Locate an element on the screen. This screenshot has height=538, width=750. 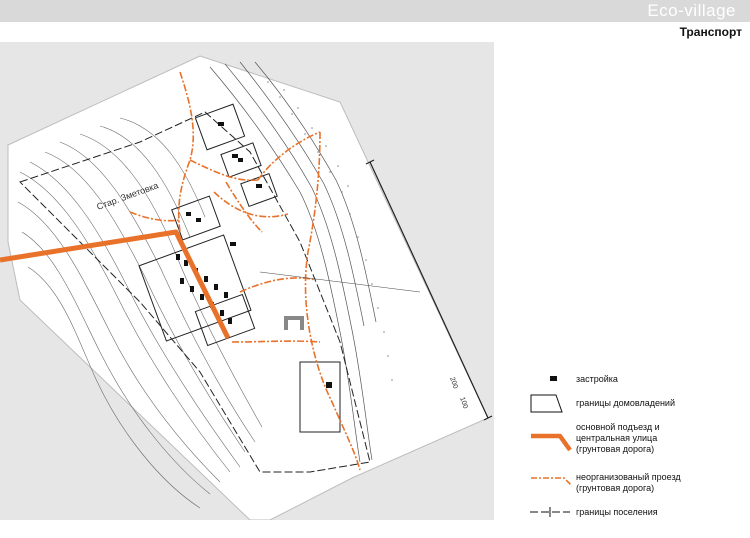
building-icon is located at coordinates (553, 378).